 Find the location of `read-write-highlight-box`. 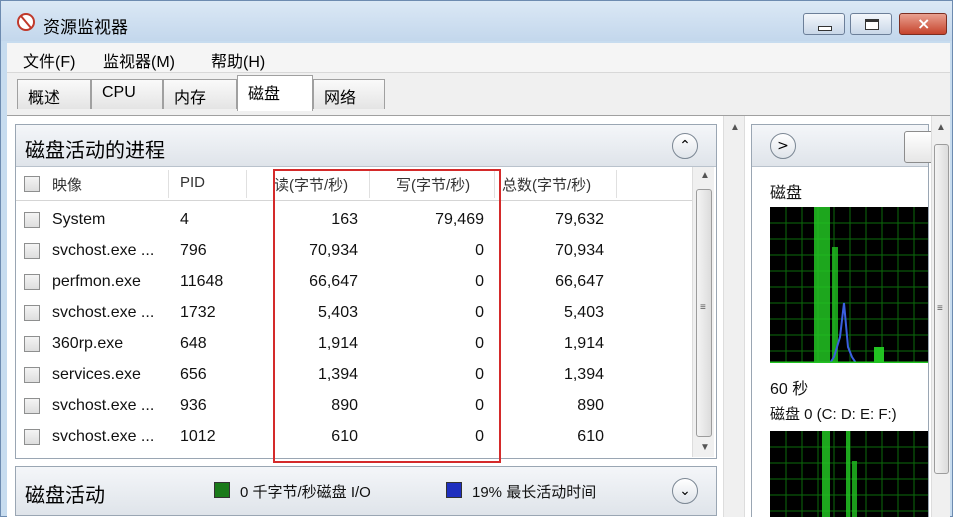

read-write-highlight-box is located at coordinates (387, 316).